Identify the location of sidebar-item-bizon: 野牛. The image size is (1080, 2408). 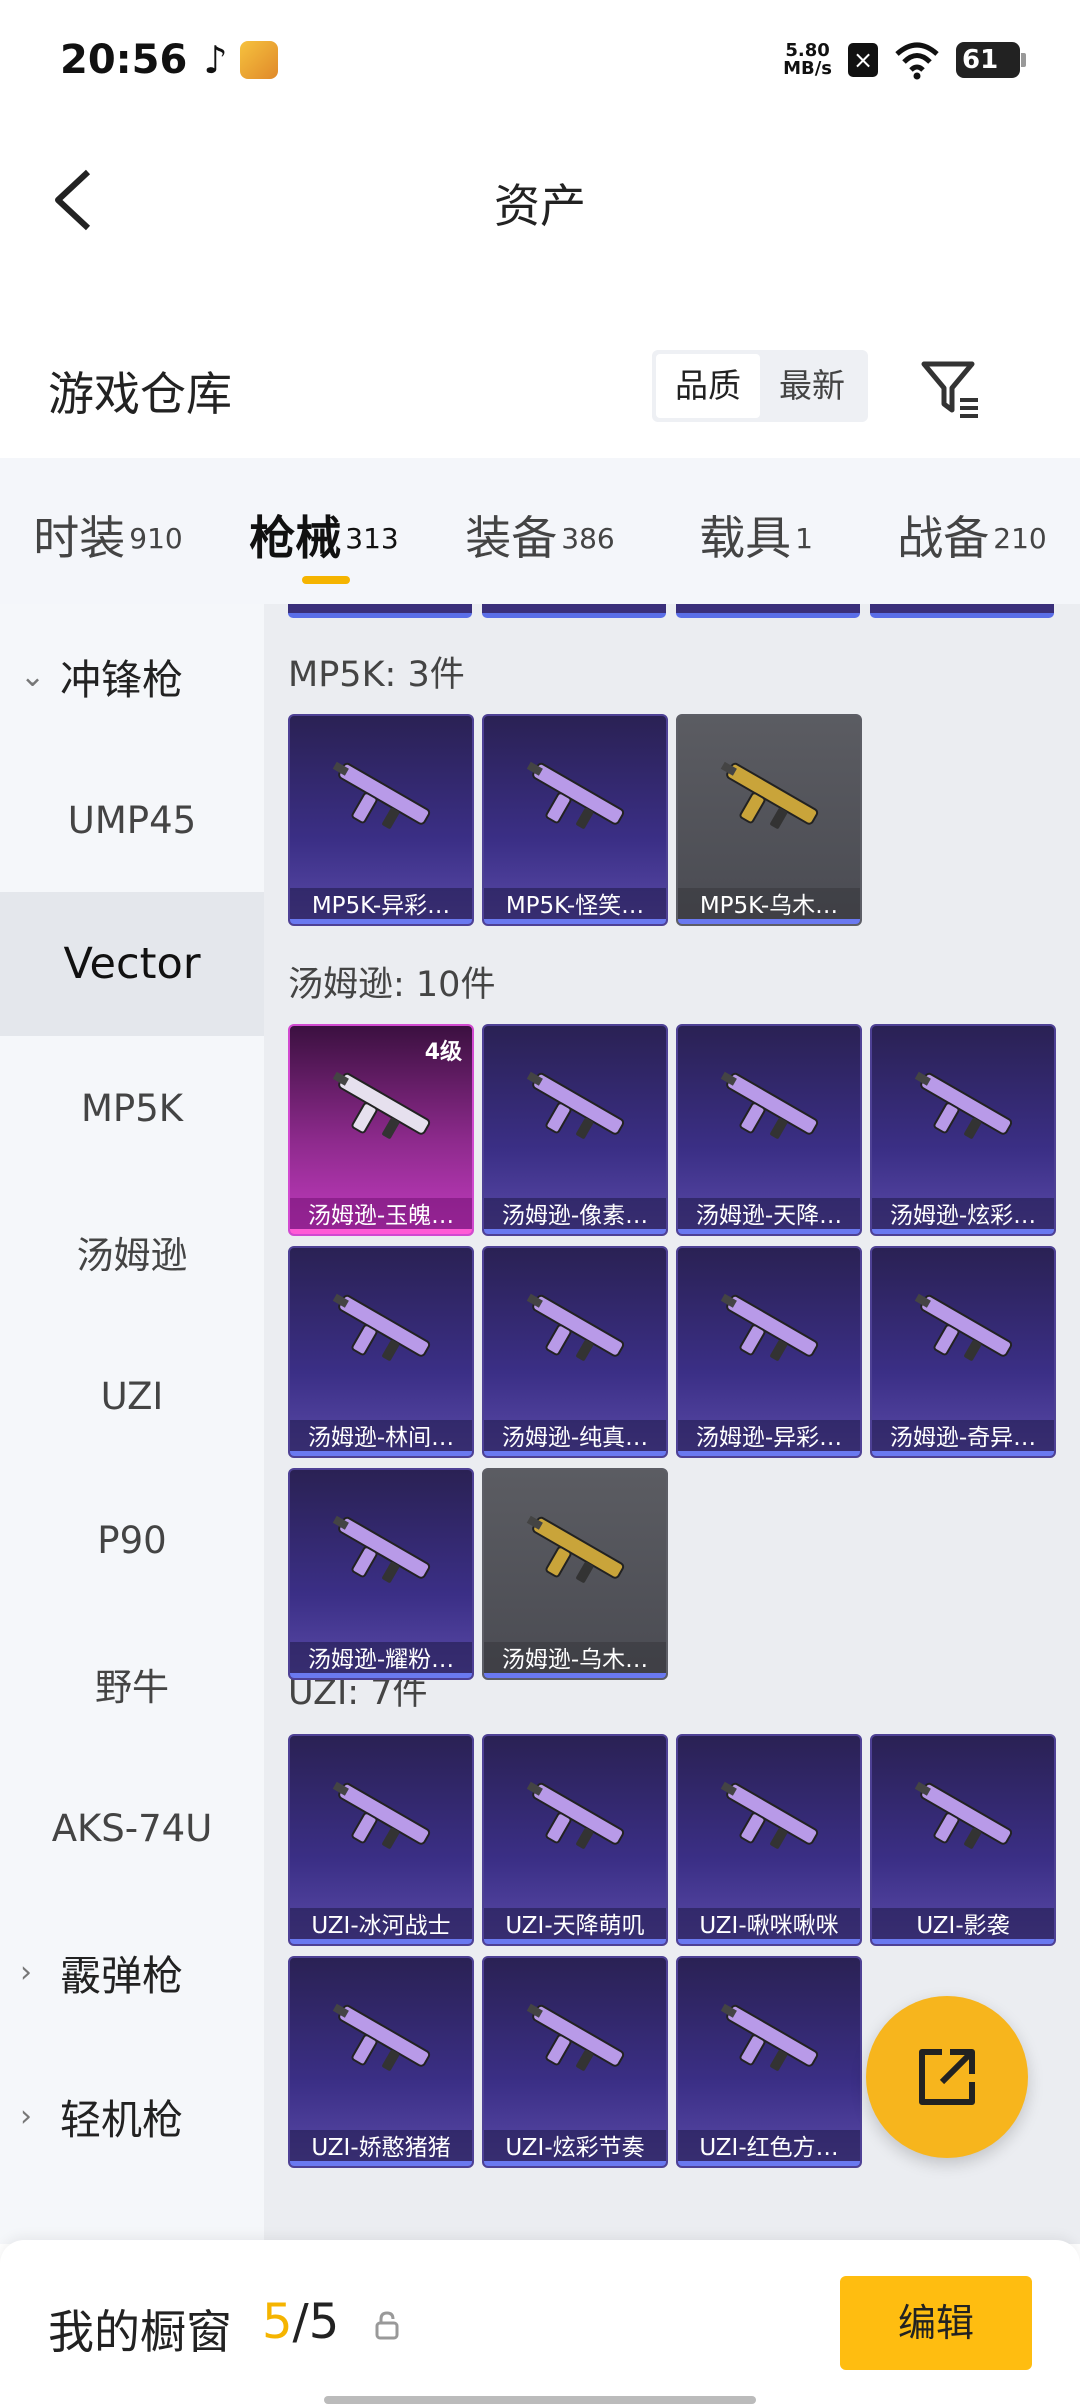
(132, 1684).